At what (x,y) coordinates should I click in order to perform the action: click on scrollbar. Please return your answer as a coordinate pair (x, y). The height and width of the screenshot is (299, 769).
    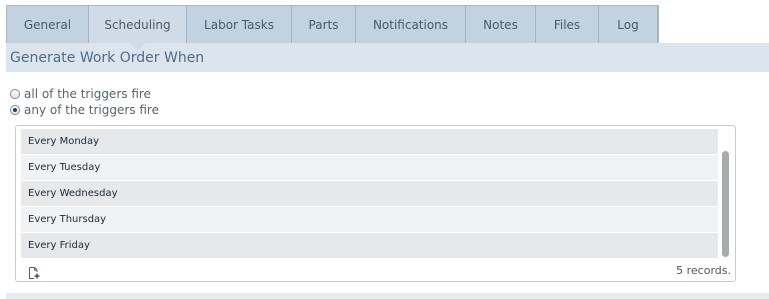
    Looking at the image, I should click on (725, 194).